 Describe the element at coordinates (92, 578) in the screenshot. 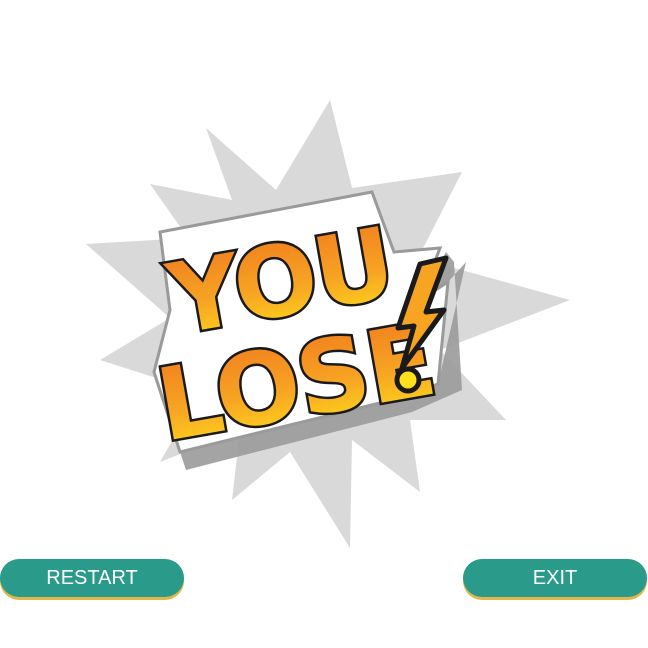

I see `restart-button: RESTART` at that location.